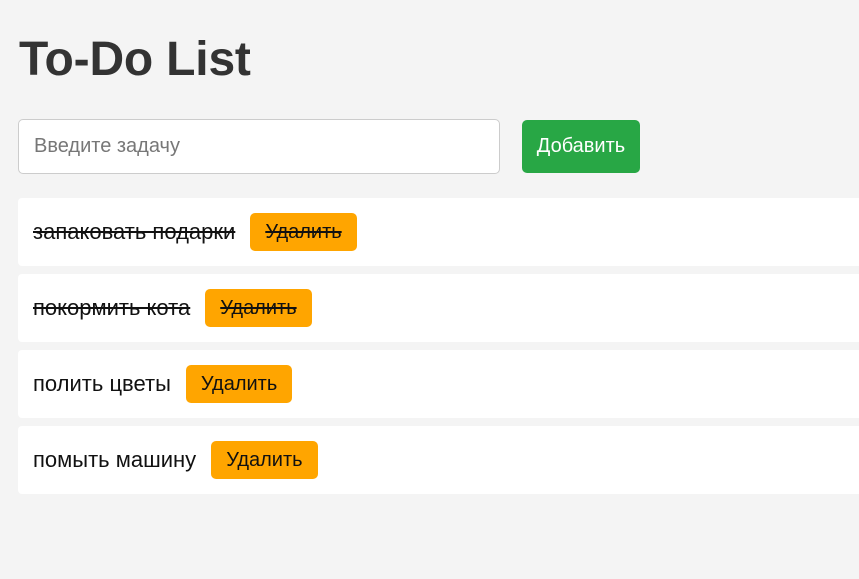  Describe the element at coordinates (438, 384) in the screenshot. I see `task-item: полить цветы Удалить` at that location.